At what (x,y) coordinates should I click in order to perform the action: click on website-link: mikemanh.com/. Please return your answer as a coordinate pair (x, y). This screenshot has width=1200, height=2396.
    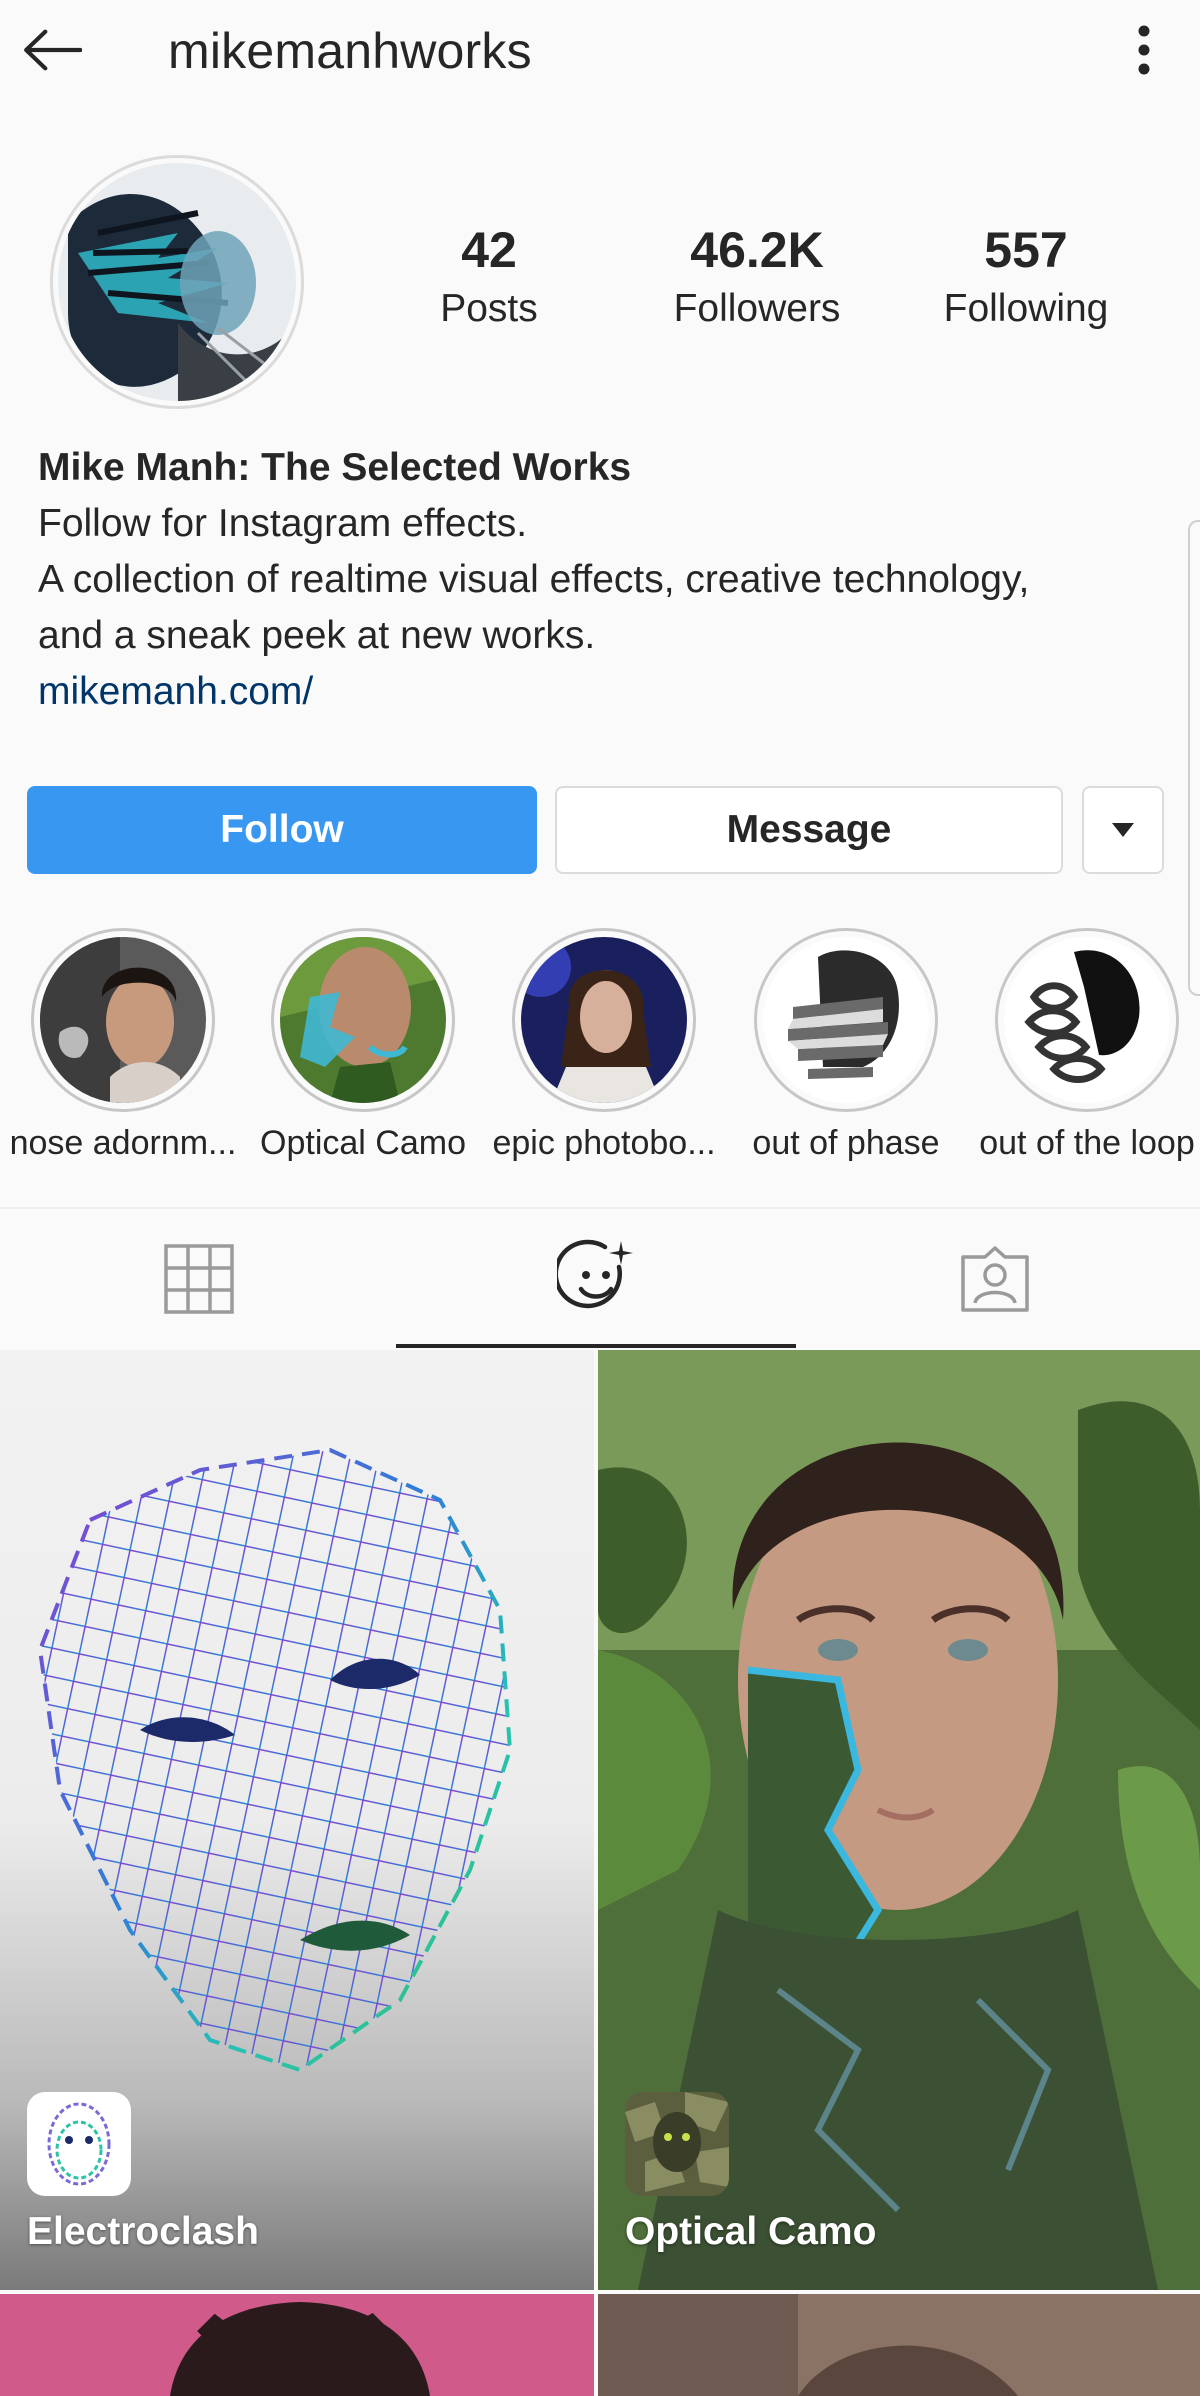
    Looking at the image, I should click on (598, 692).